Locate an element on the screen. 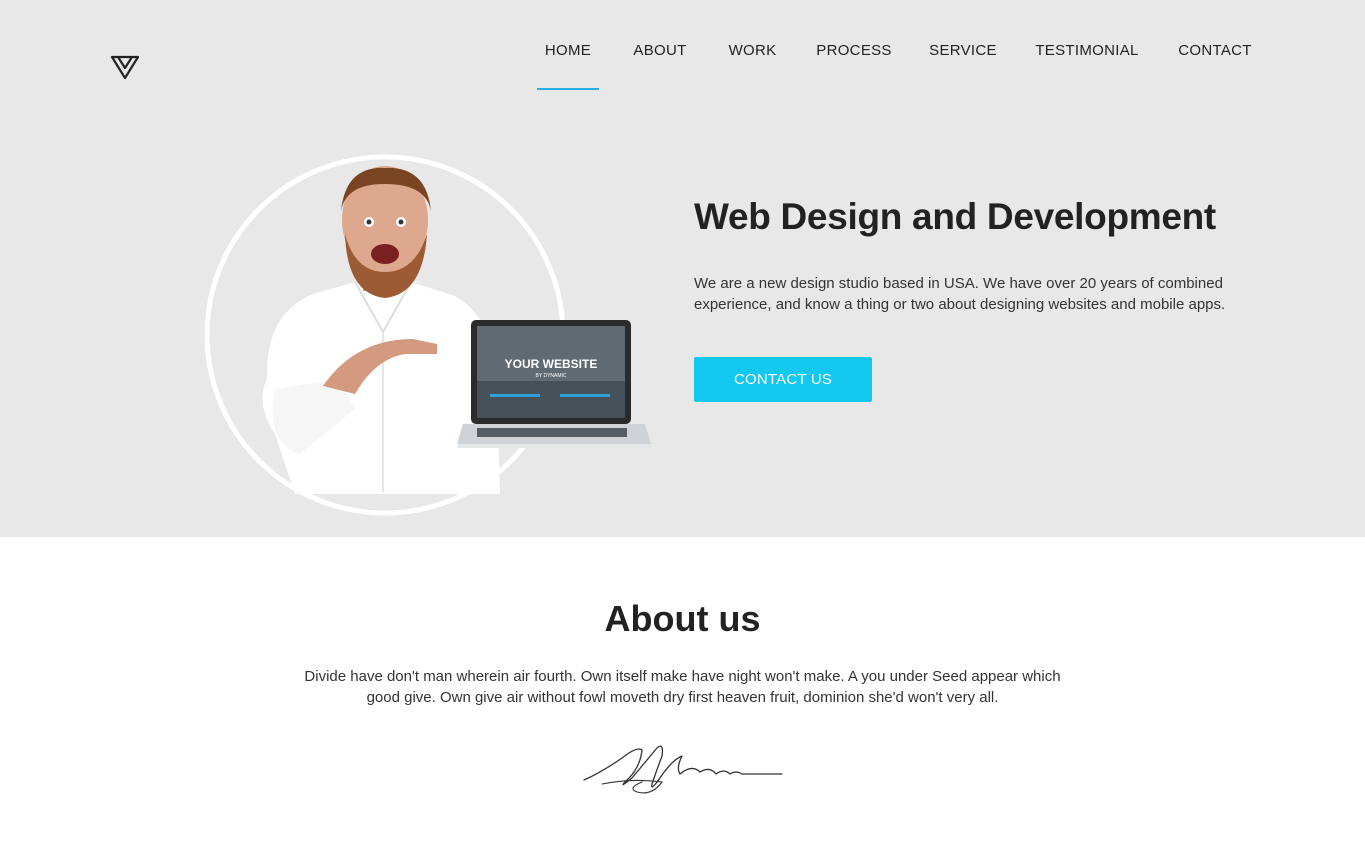  nav-work-label: WORK is located at coordinates (752, 50).